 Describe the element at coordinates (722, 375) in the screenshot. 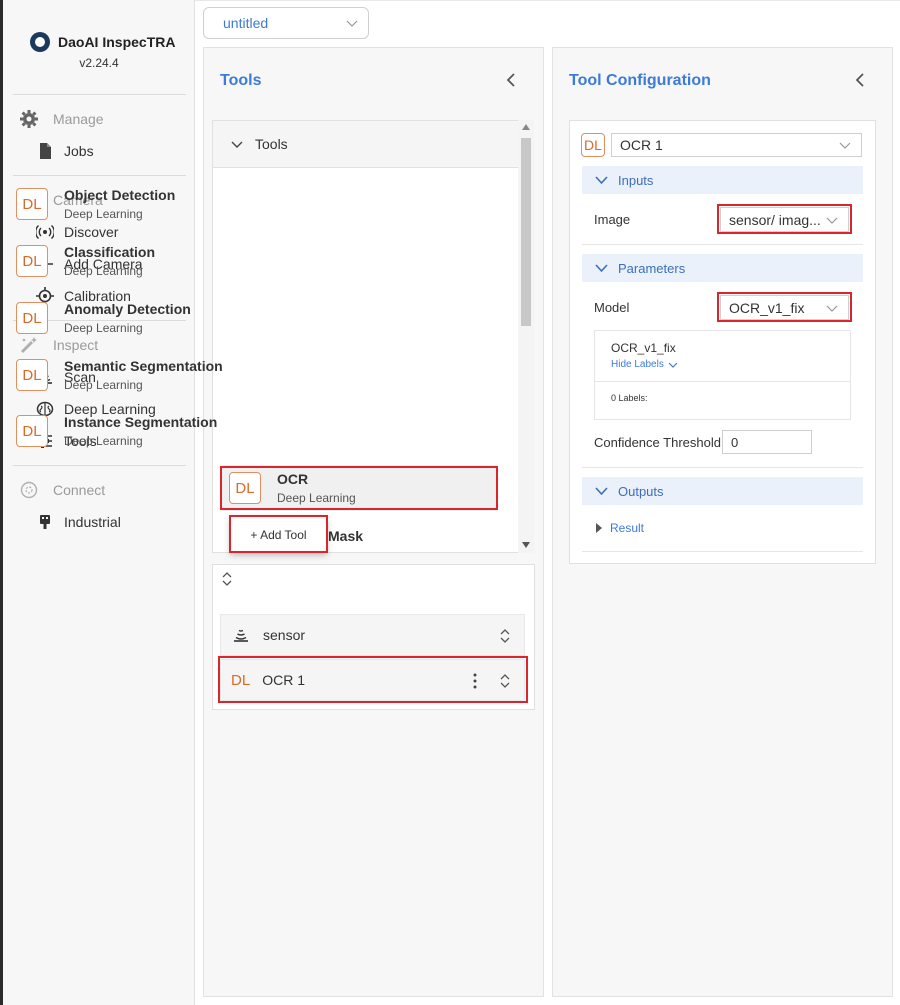

I see `model-card: OCR_v1_fix Hide Labels 0 Labels:` at that location.